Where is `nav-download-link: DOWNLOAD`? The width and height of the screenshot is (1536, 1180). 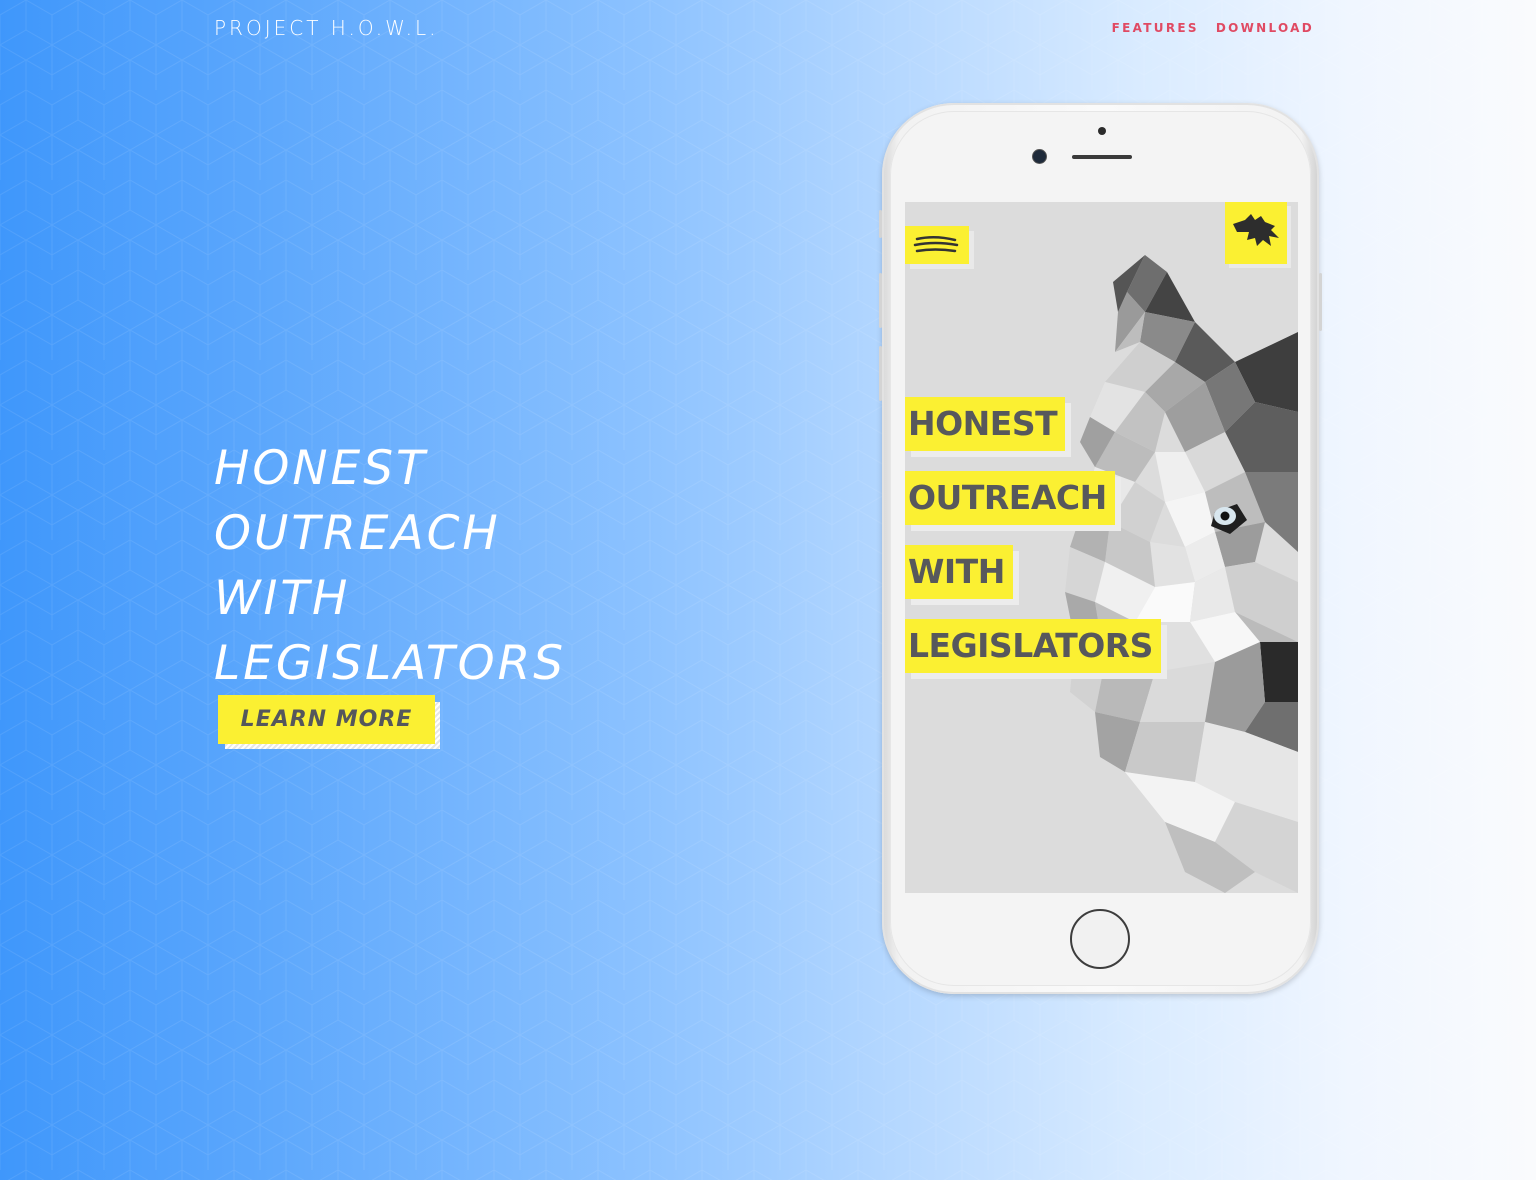 nav-download-link: DOWNLOAD is located at coordinates (1265, 28).